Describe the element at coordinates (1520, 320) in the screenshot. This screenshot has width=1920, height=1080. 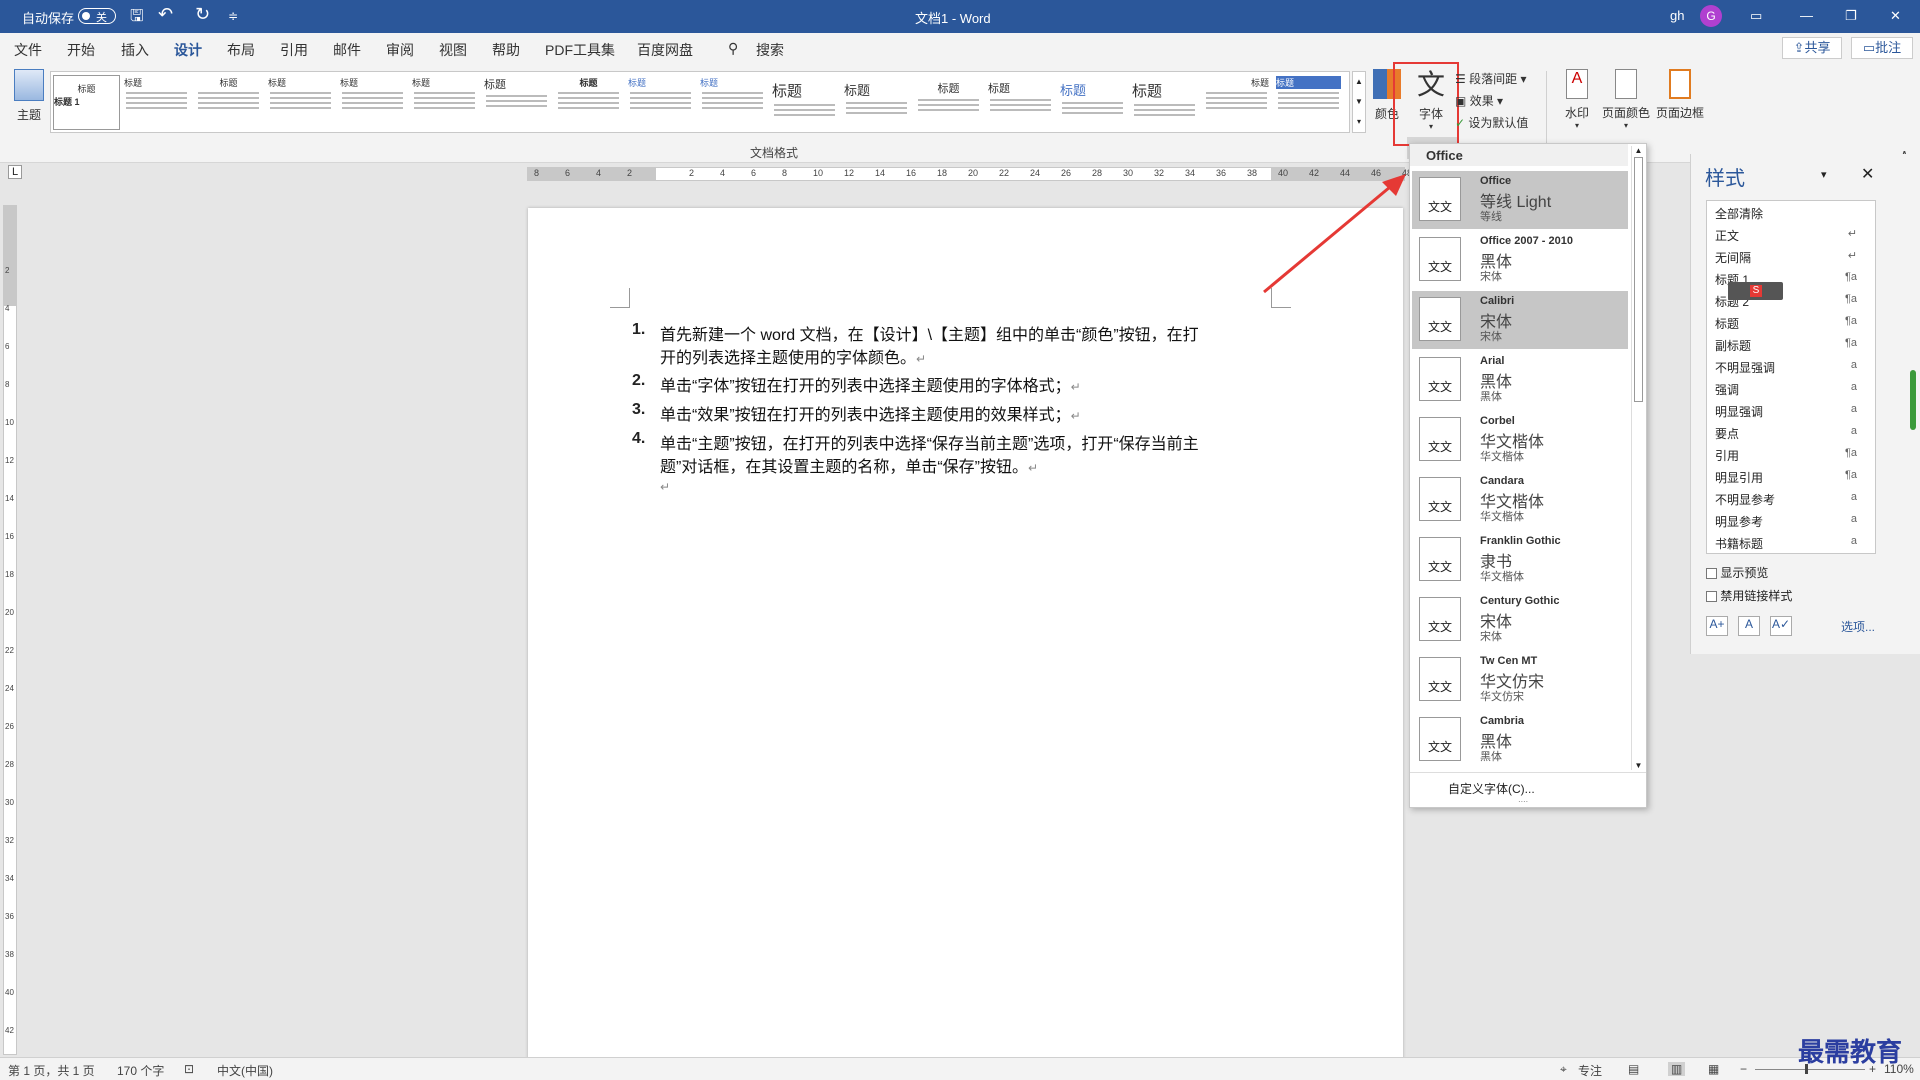
I see `font-theme-item: 文文 Calibri 宋体 宋体` at that location.